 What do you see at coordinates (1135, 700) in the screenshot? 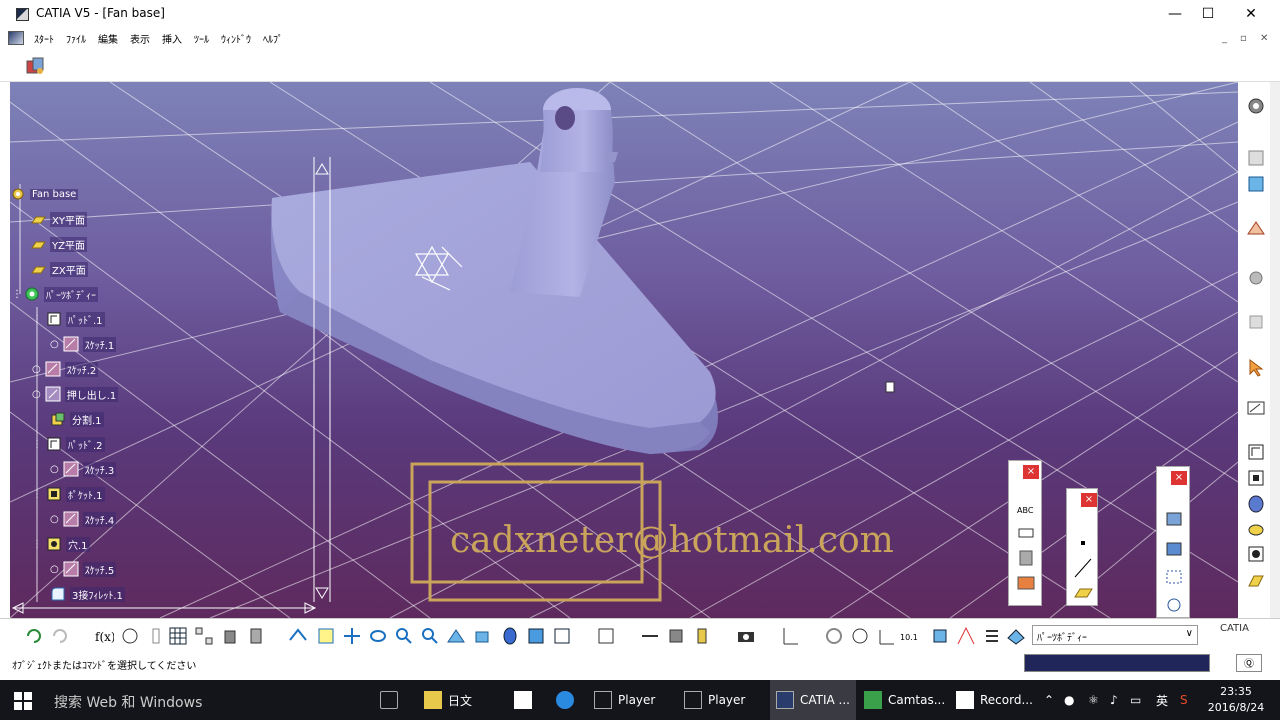
I see `tray-chat-icon: ▭` at bounding box center [1135, 700].